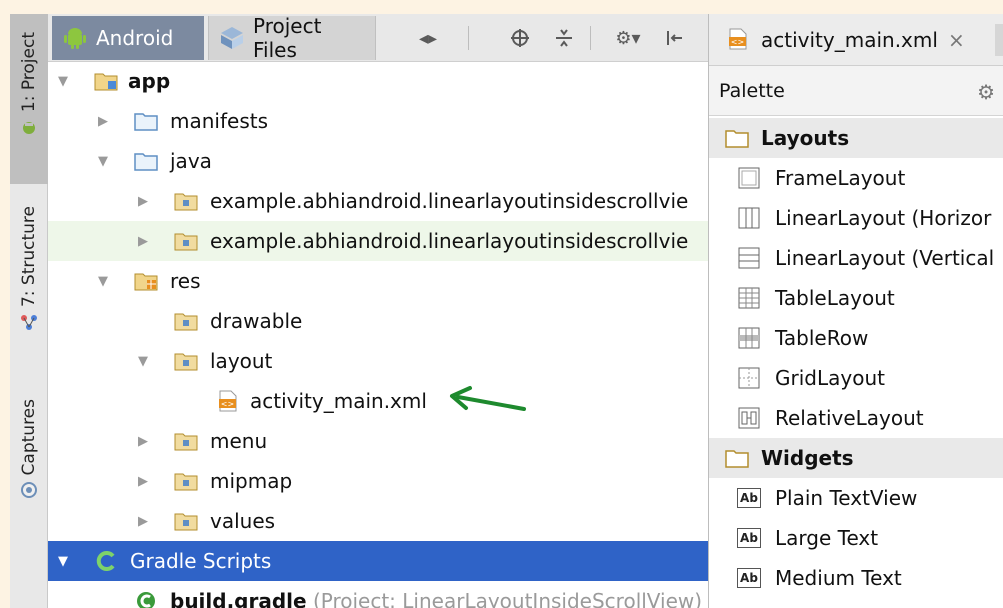 This screenshot has width=1003, height=608. Describe the element at coordinates (378, 481) in the screenshot. I see `tree-row-mipmap: ▶ mipmap` at that location.